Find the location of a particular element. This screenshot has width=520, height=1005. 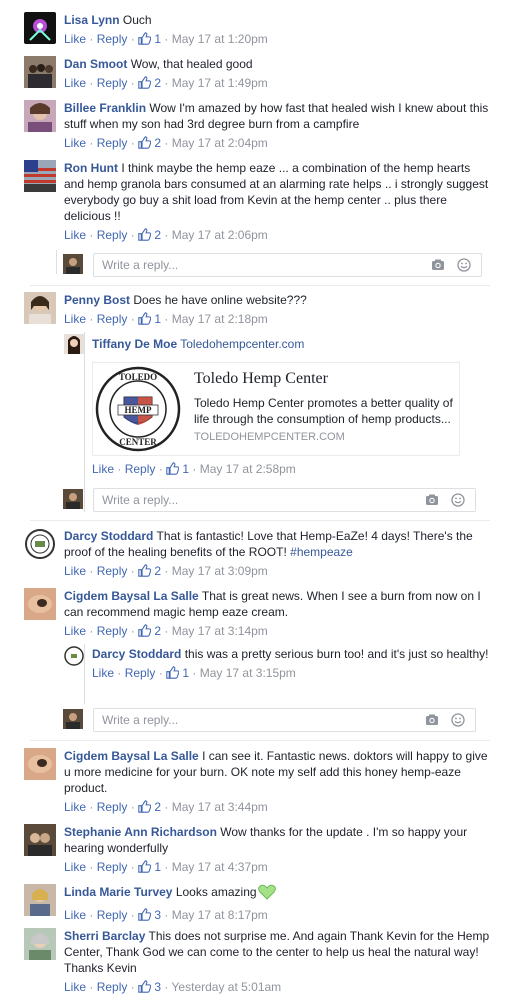

timestamp: May 17 at 2:58pm is located at coordinates (248, 469).